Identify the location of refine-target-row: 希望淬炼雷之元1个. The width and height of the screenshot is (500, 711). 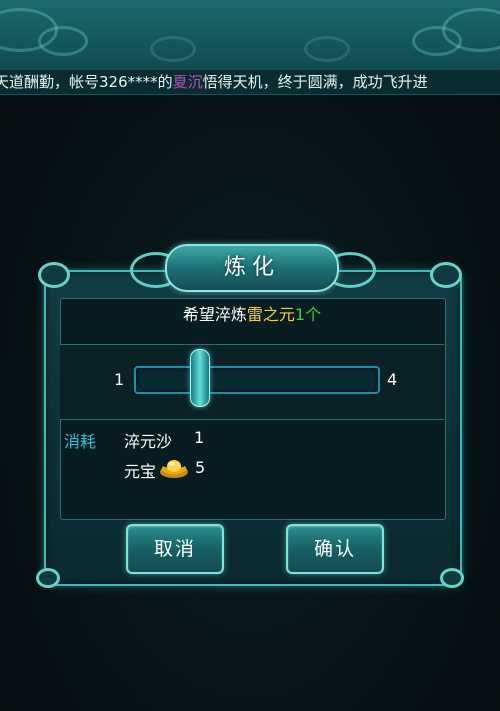
(252, 321).